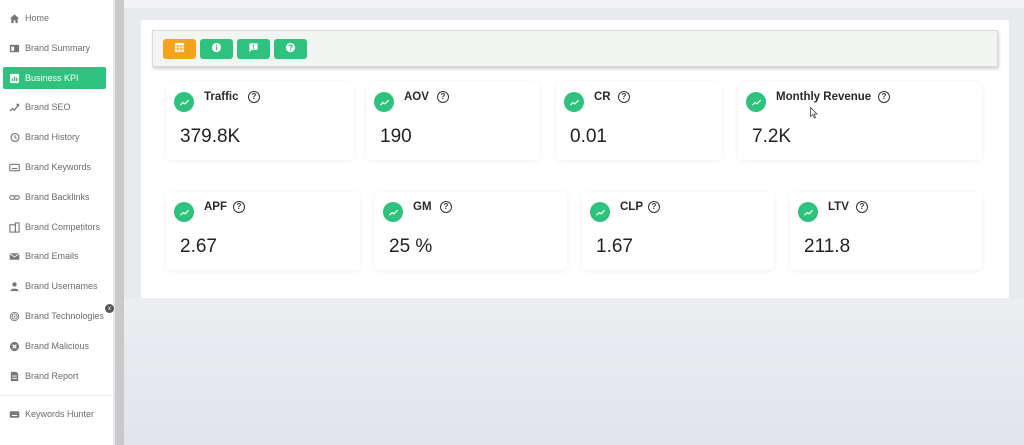  I want to click on sidebar-item-brand-summary: Brand Summary, so click(54, 48).